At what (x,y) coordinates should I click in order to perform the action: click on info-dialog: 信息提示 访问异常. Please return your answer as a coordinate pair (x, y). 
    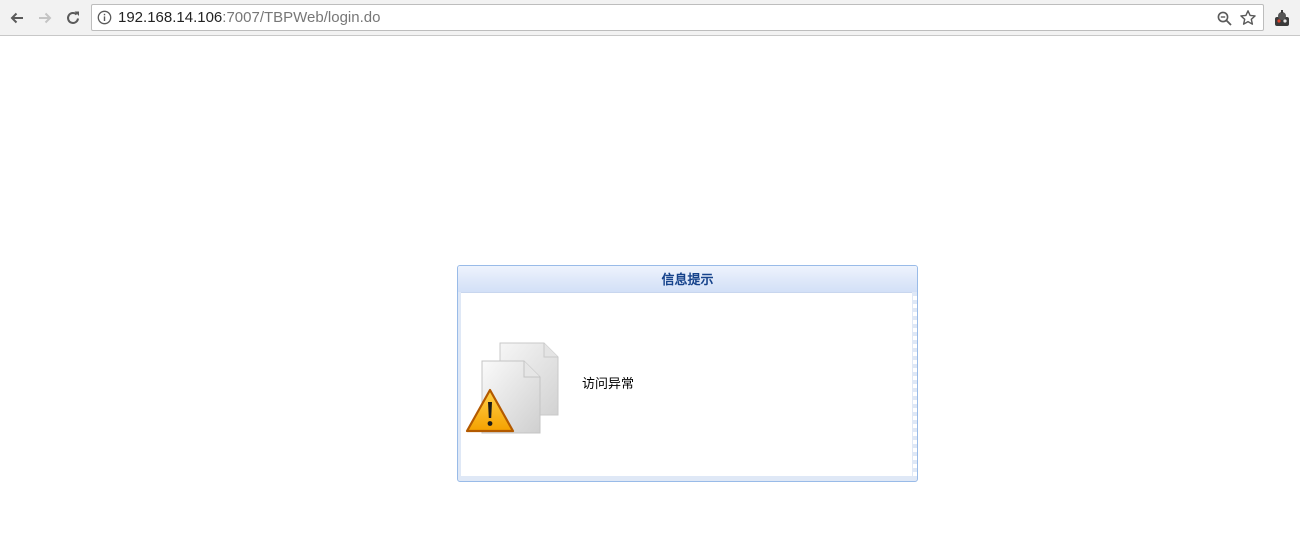
    Looking at the image, I should click on (687, 373).